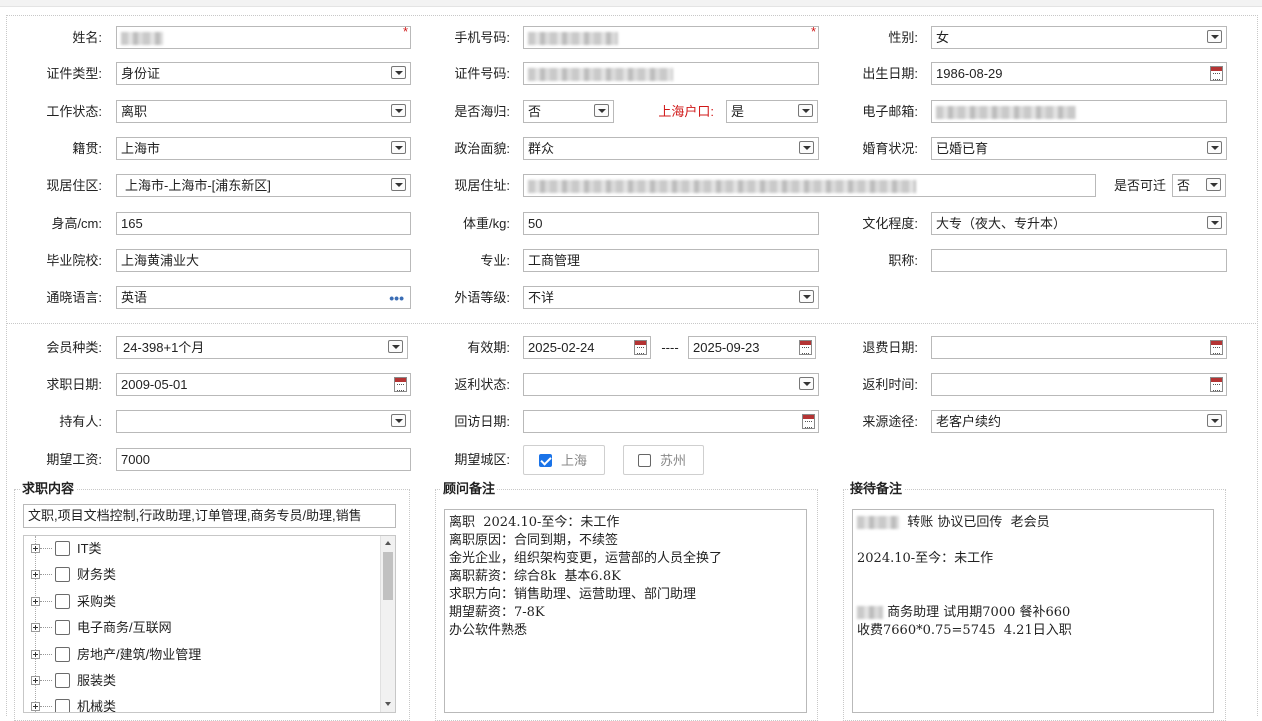  What do you see at coordinates (671, 148) in the screenshot?
I see `political-select: 群众` at bounding box center [671, 148].